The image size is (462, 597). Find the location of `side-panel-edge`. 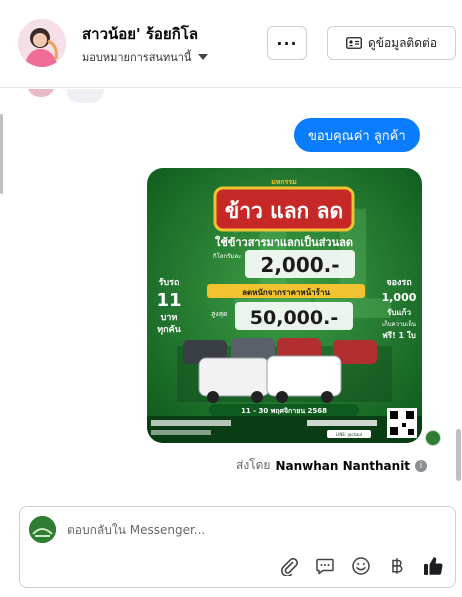

side-panel-edge is located at coordinates (1, 154).